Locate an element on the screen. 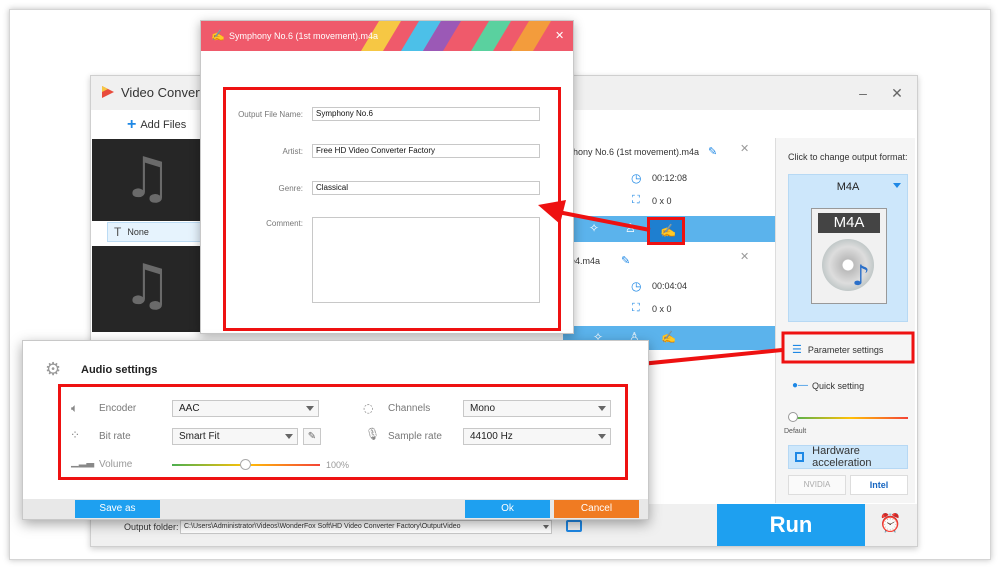 The image size is (1000, 570). bitrate-caret-icon is located at coordinates (289, 436).